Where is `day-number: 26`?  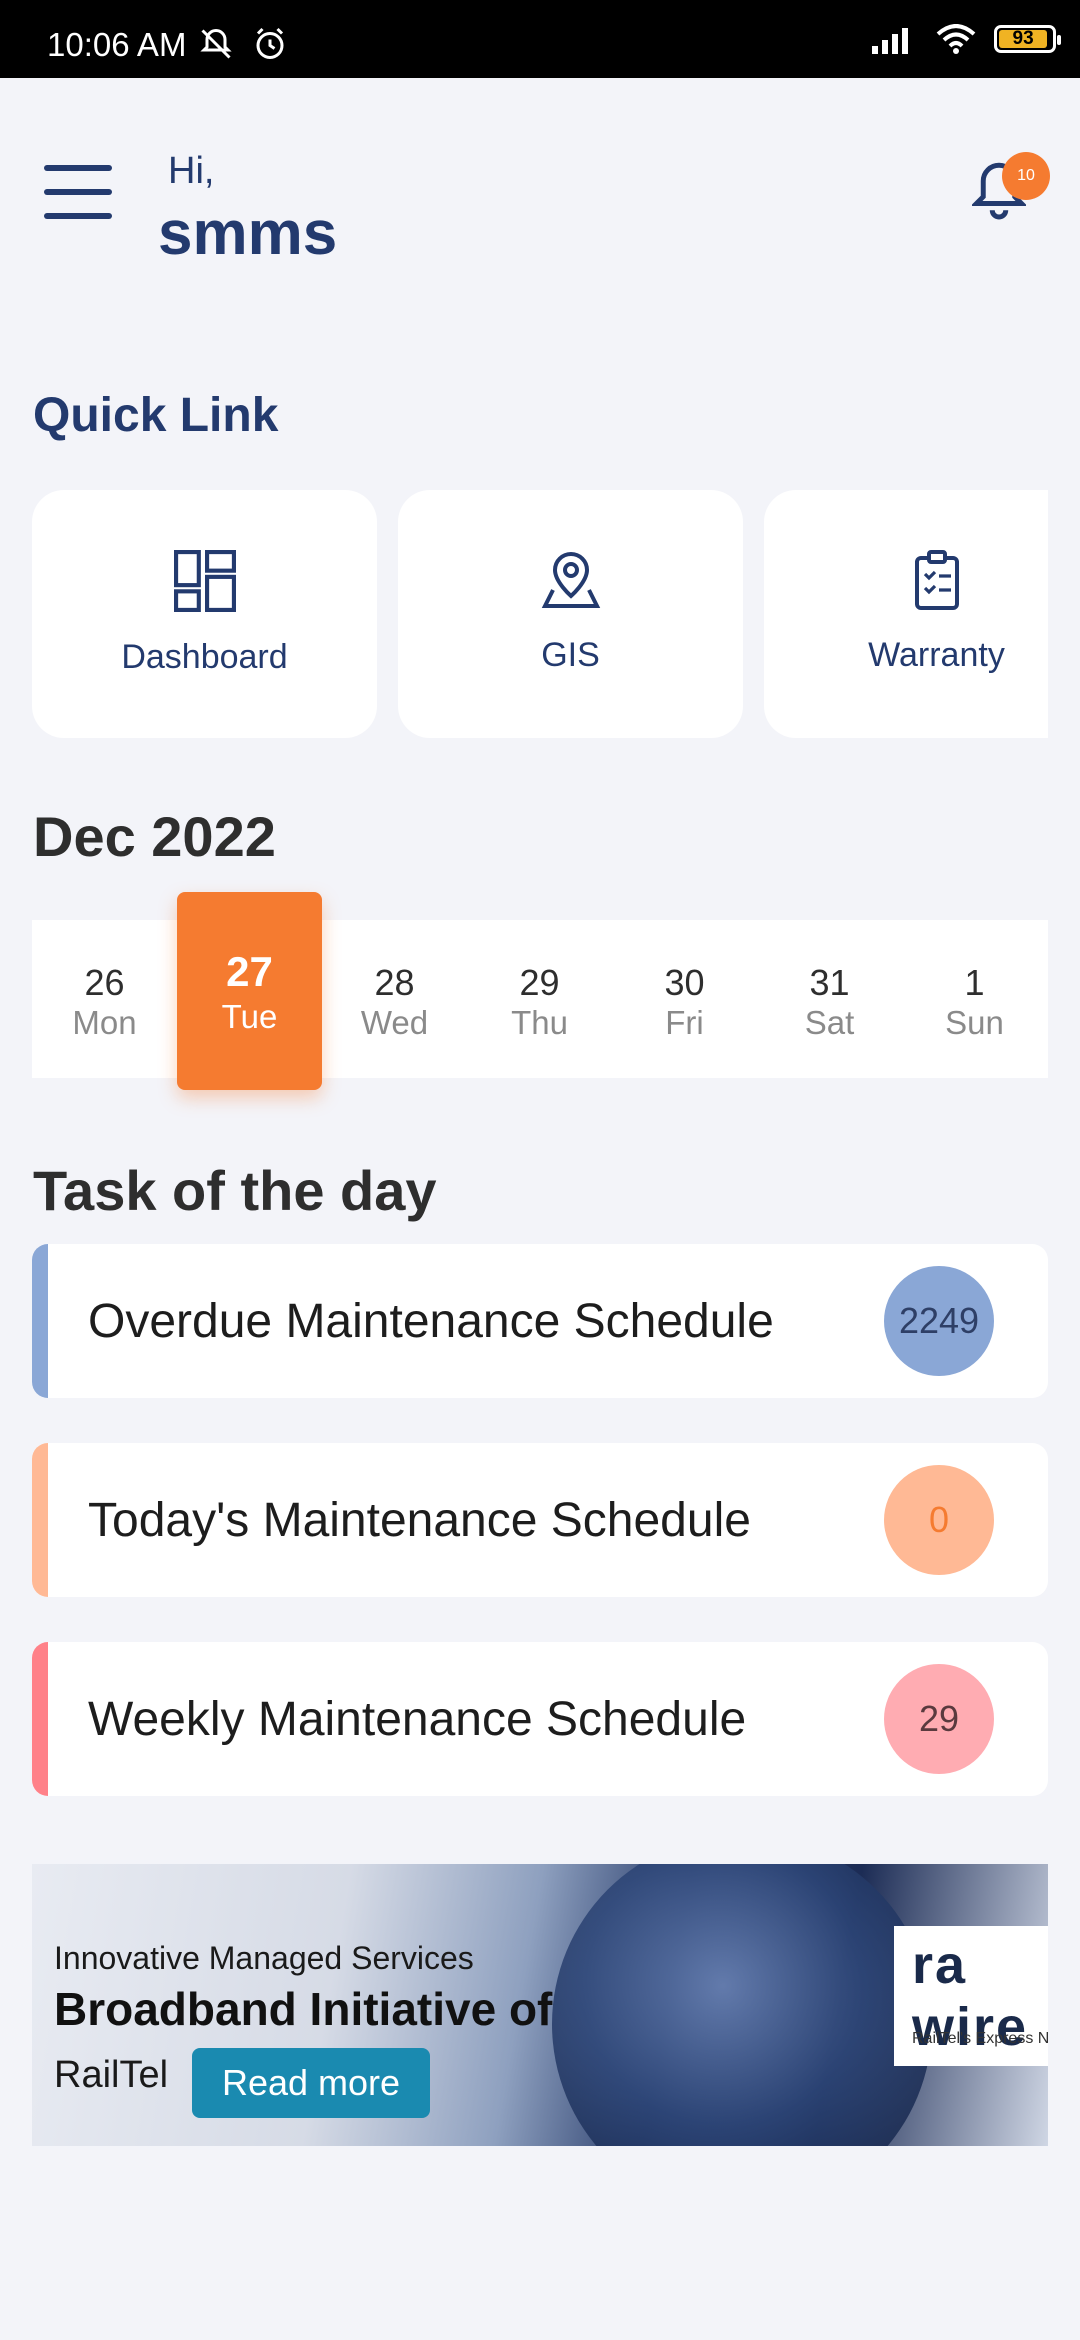
day-number: 26 is located at coordinates (104, 982).